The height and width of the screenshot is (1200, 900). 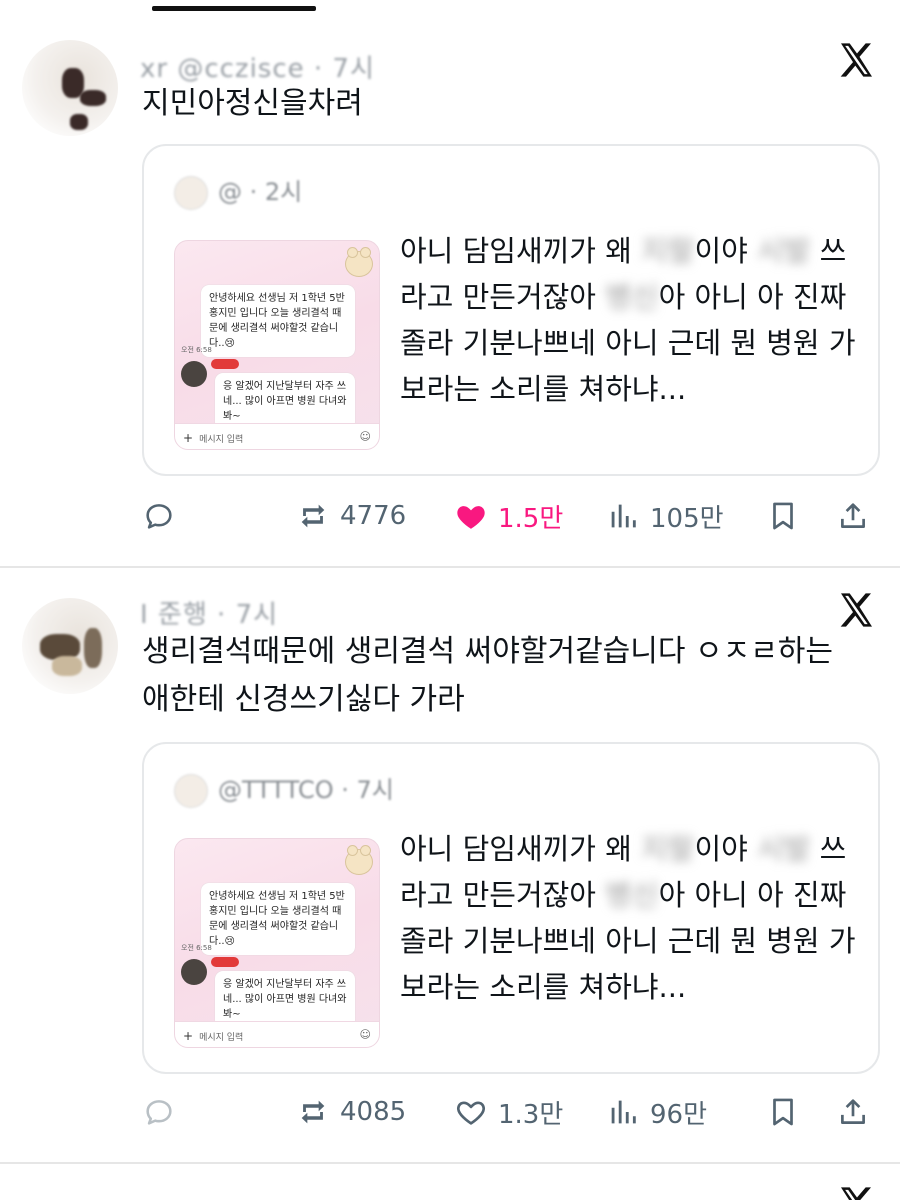 I want to click on tweet-text: 지민아정신을차려, so click(x=252, y=103).